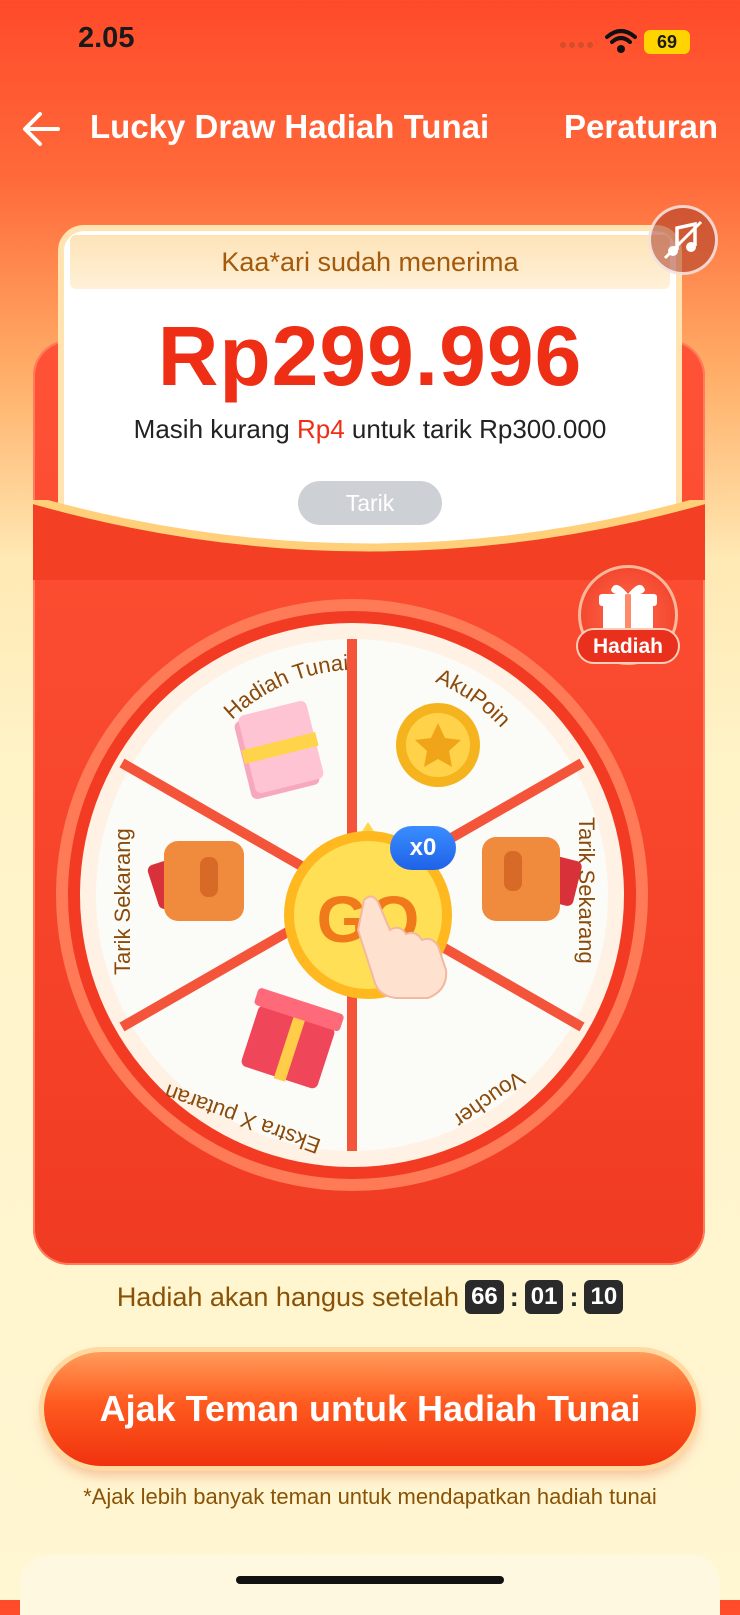  Describe the element at coordinates (370, 1585) in the screenshot. I see `bottom-panel` at that location.